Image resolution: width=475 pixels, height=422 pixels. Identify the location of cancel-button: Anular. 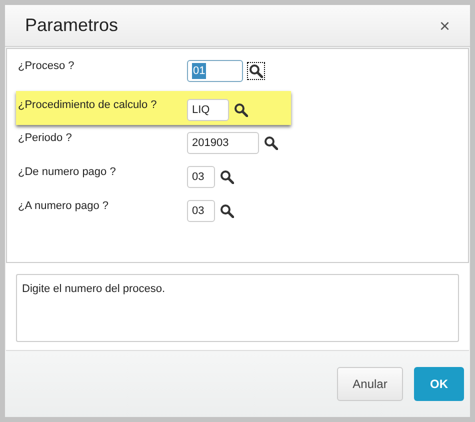
(370, 384).